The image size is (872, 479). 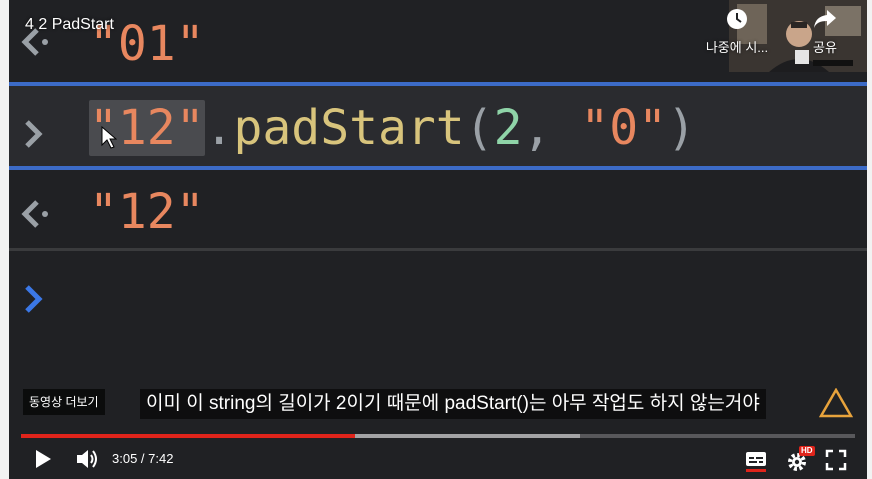 What do you see at coordinates (87, 459) in the screenshot?
I see `volume-icon` at bounding box center [87, 459].